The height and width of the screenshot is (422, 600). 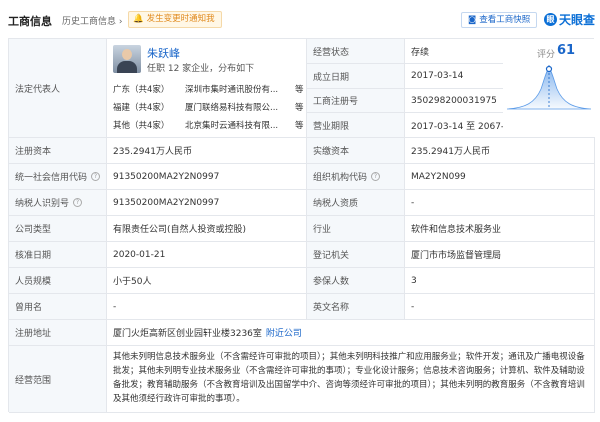 I want to click on score-widget: 评分 61, so click(x=549, y=88).